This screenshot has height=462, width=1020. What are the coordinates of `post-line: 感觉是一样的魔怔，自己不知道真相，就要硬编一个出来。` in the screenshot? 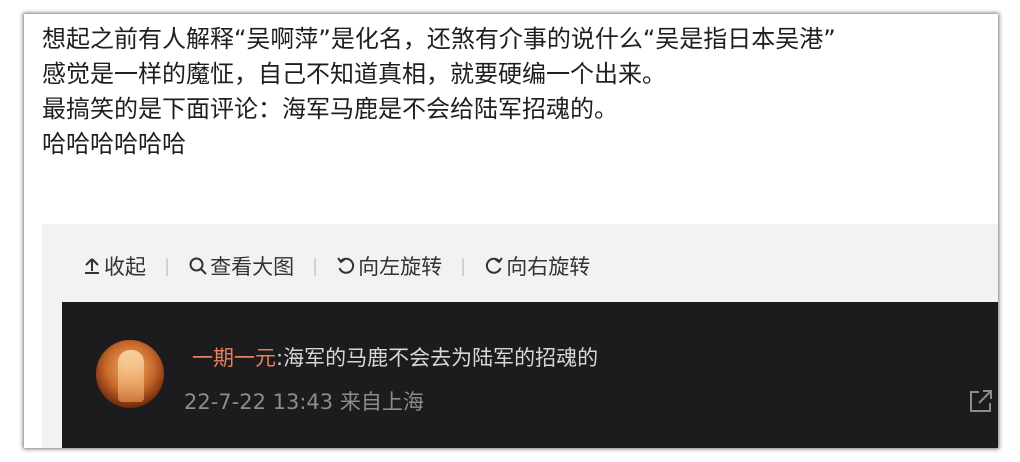 It's located at (354, 74).